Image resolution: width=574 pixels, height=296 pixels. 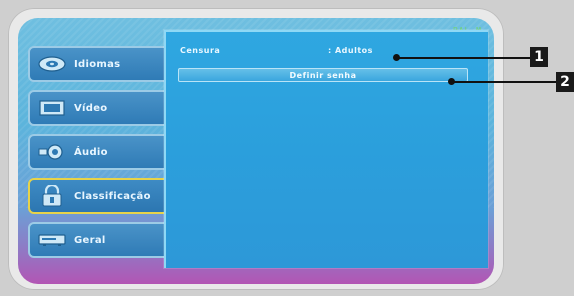 What do you see at coordinates (91, 108) in the screenshot?
I see `sidebar-item-label: Vídeo` at bounding box center [91, 108].